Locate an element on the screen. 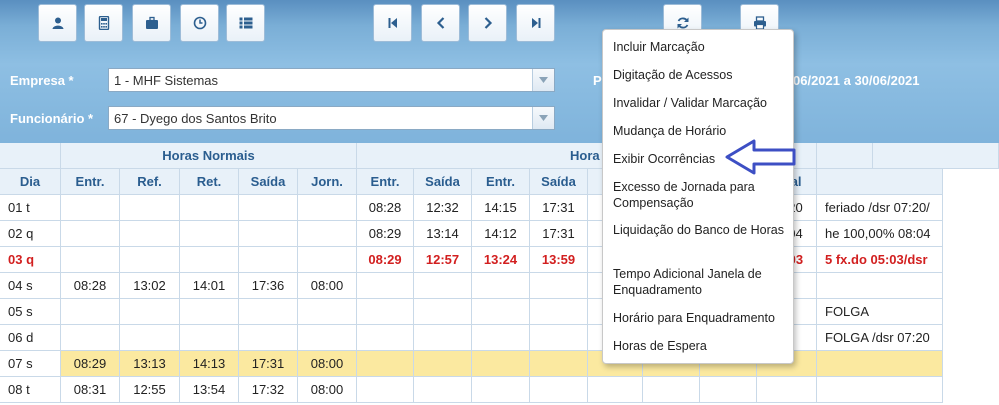  col-header-saida-1: Saída is located at coordinates (268, 182).